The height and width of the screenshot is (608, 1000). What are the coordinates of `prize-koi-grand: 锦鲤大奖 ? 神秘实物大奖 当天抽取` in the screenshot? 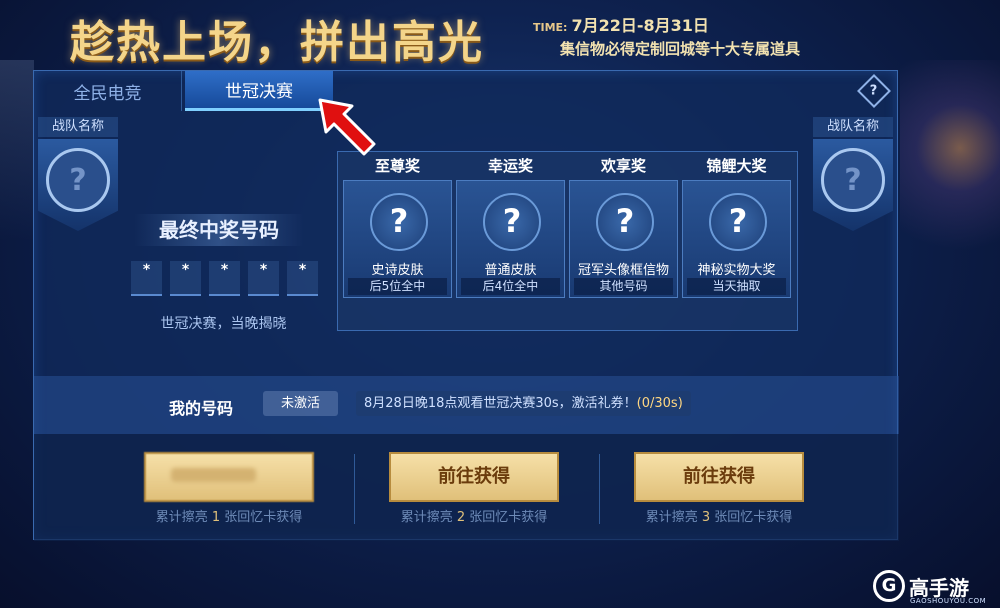 It's located at (736, 227).